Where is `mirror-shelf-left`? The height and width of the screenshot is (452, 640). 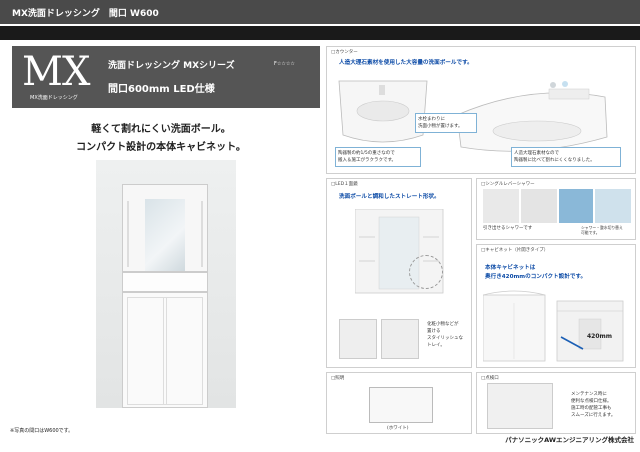
mirror-shelf-left is located at coordinates (134, 234).